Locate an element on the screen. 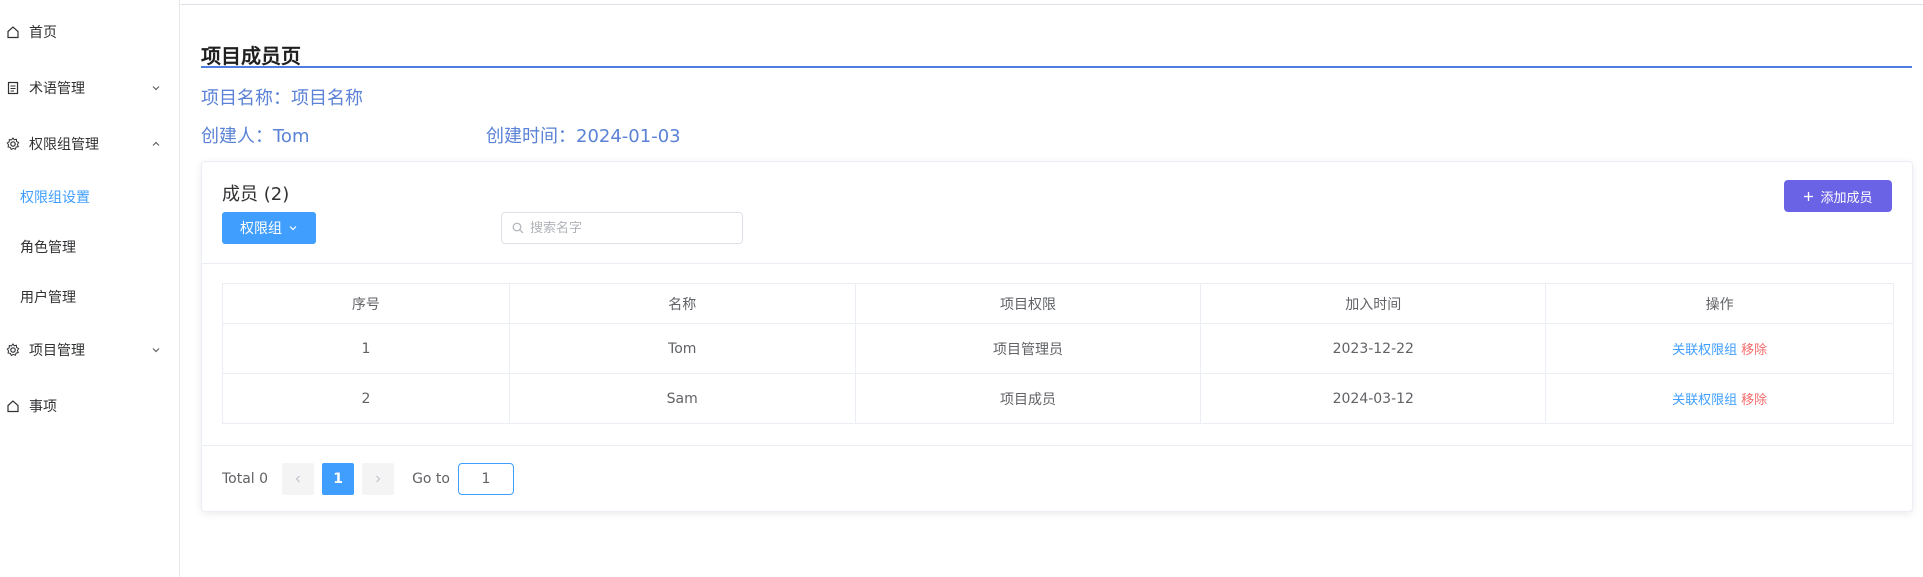 This screenshot has height=577, width=1923. cell-role: 项目管理员 is located at coordinates (1028, 348).